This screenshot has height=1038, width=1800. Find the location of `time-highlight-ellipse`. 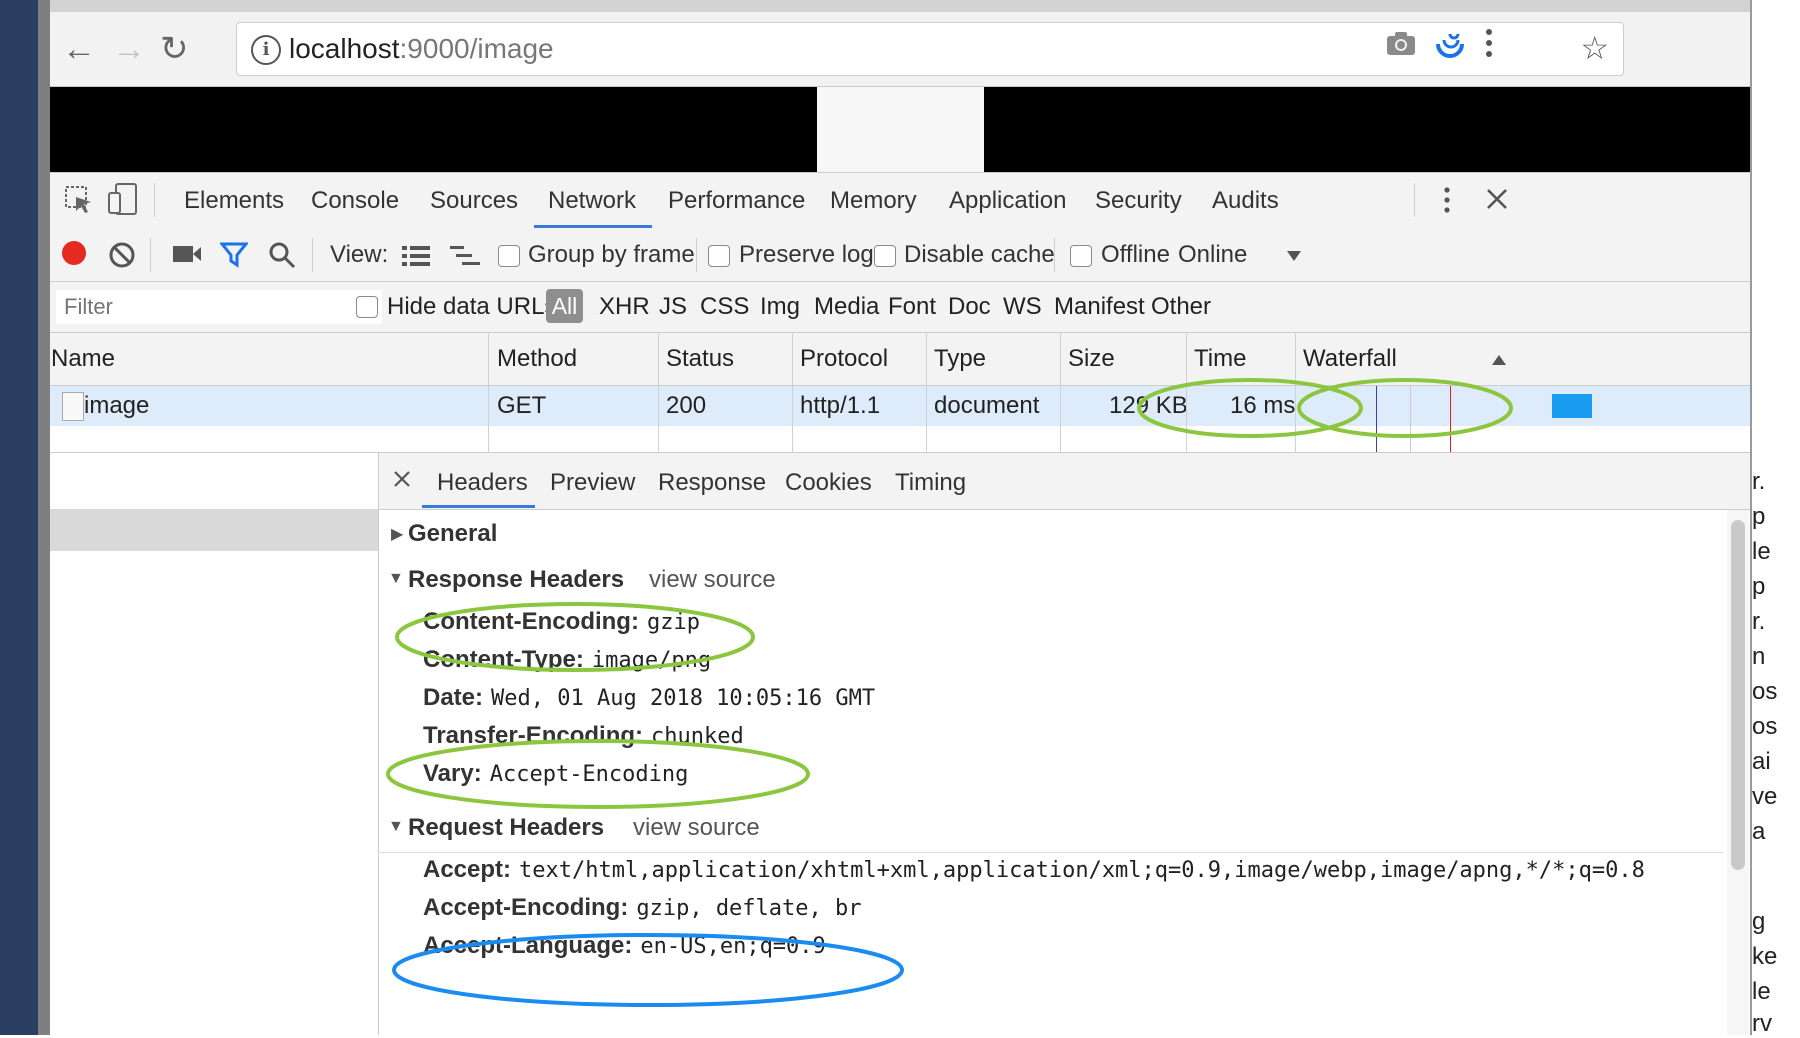

time-highlight-ellipse is located at coordinates (1405, 408).